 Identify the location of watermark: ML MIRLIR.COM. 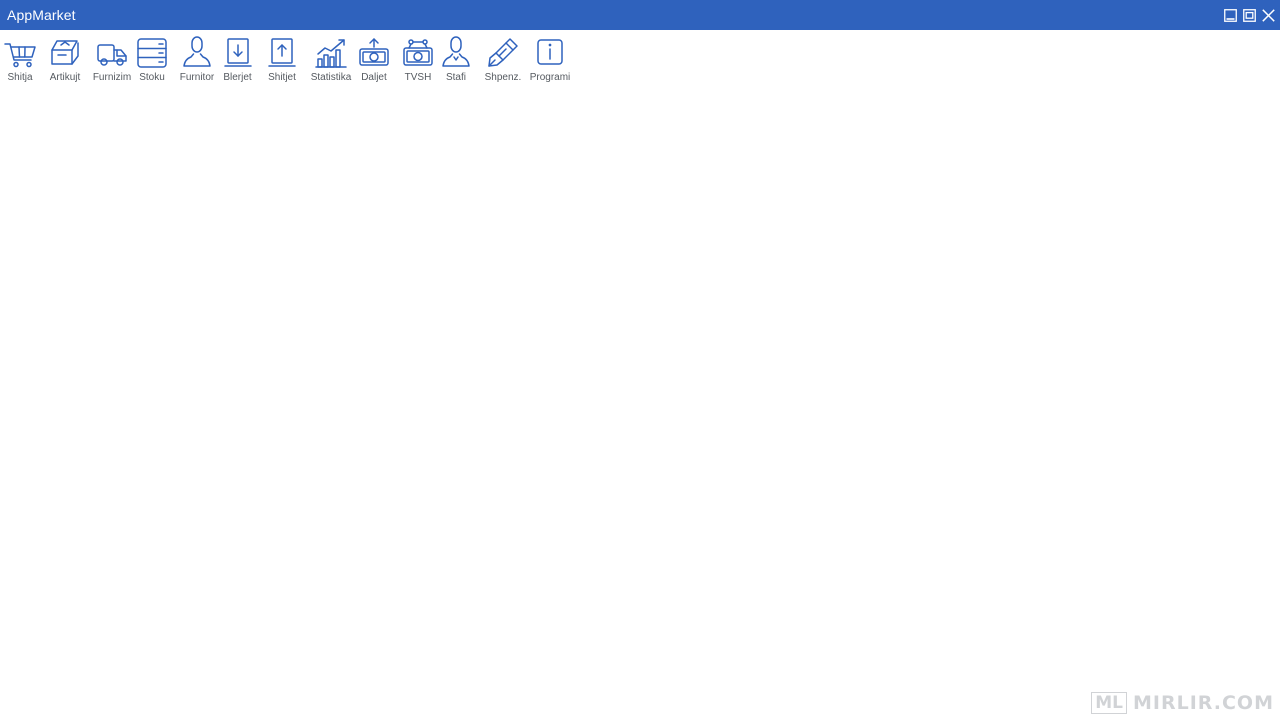
(1182, 703).